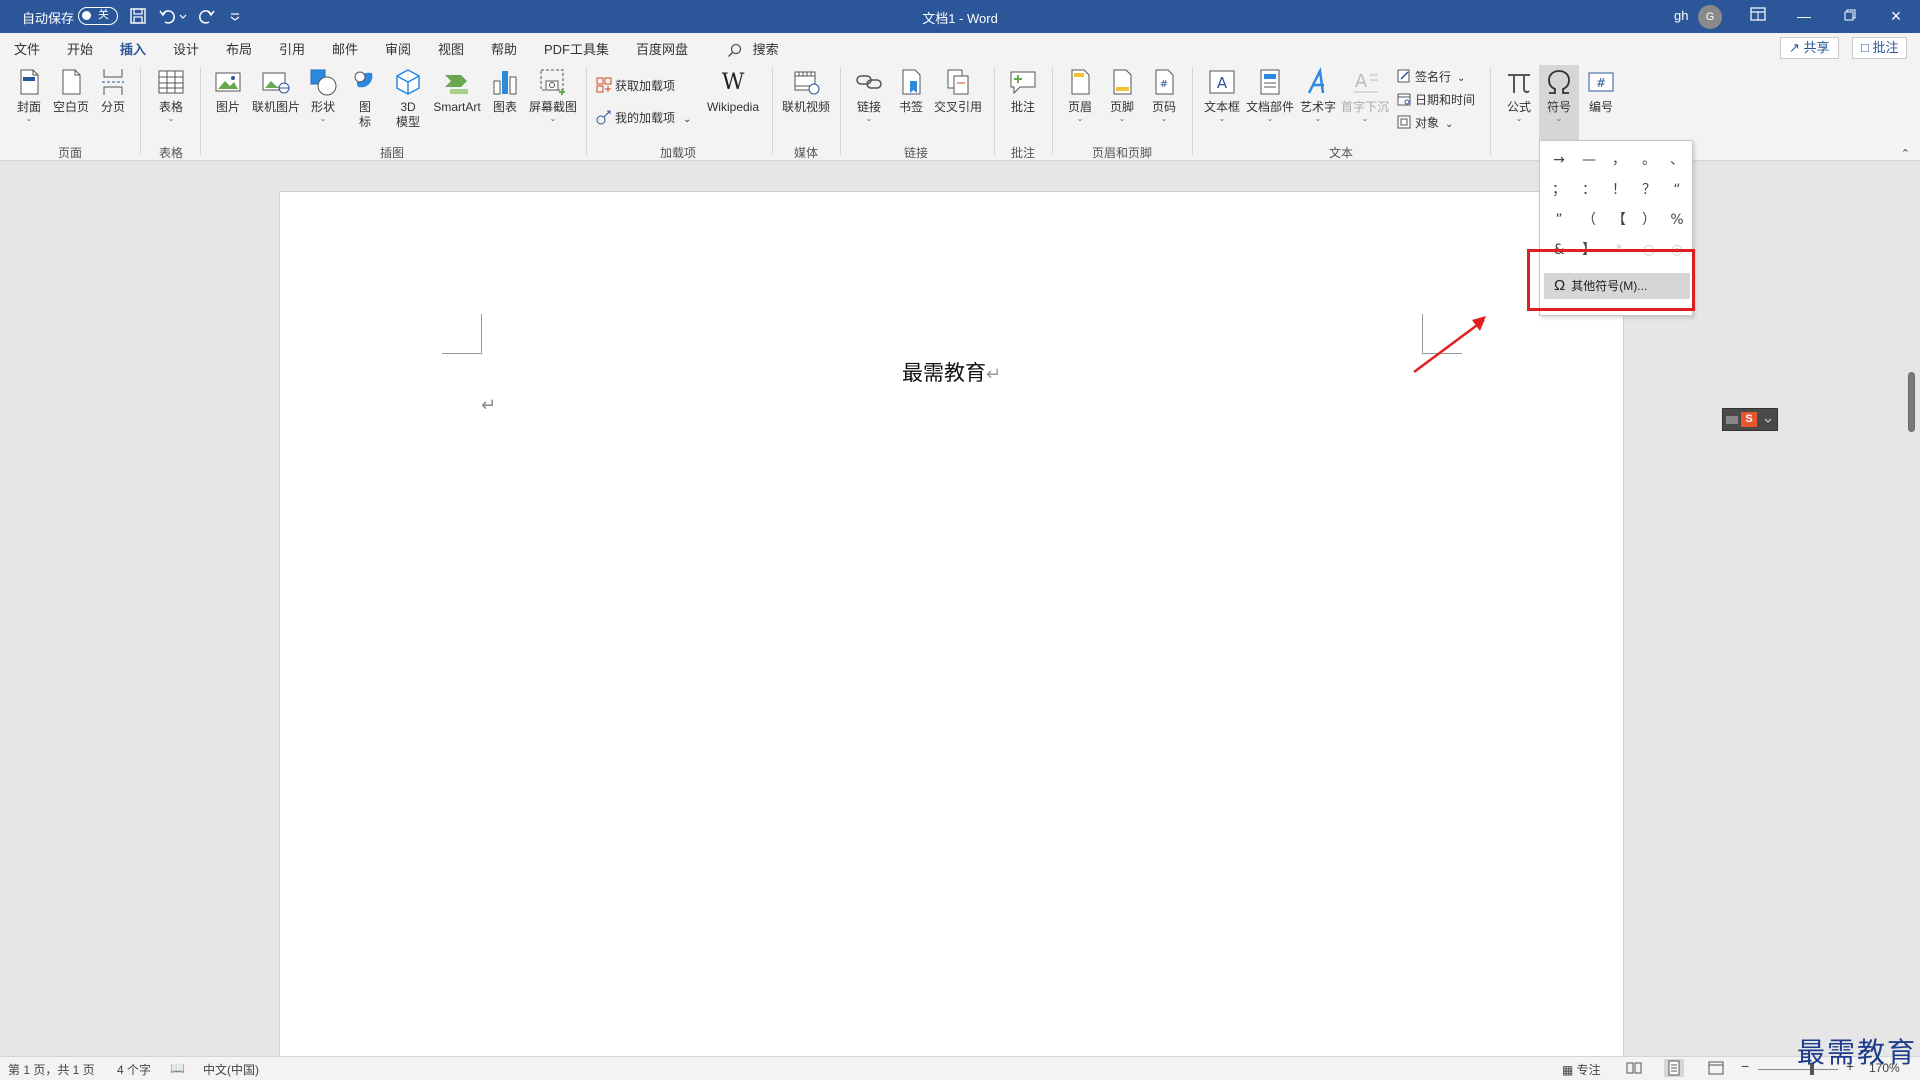 This screenshot has height=1080, width=1920. What do you see at coordinates (1601, 91) in the screenshot?
I see `number-button: # 编号` at bounding box center [1601, 91].